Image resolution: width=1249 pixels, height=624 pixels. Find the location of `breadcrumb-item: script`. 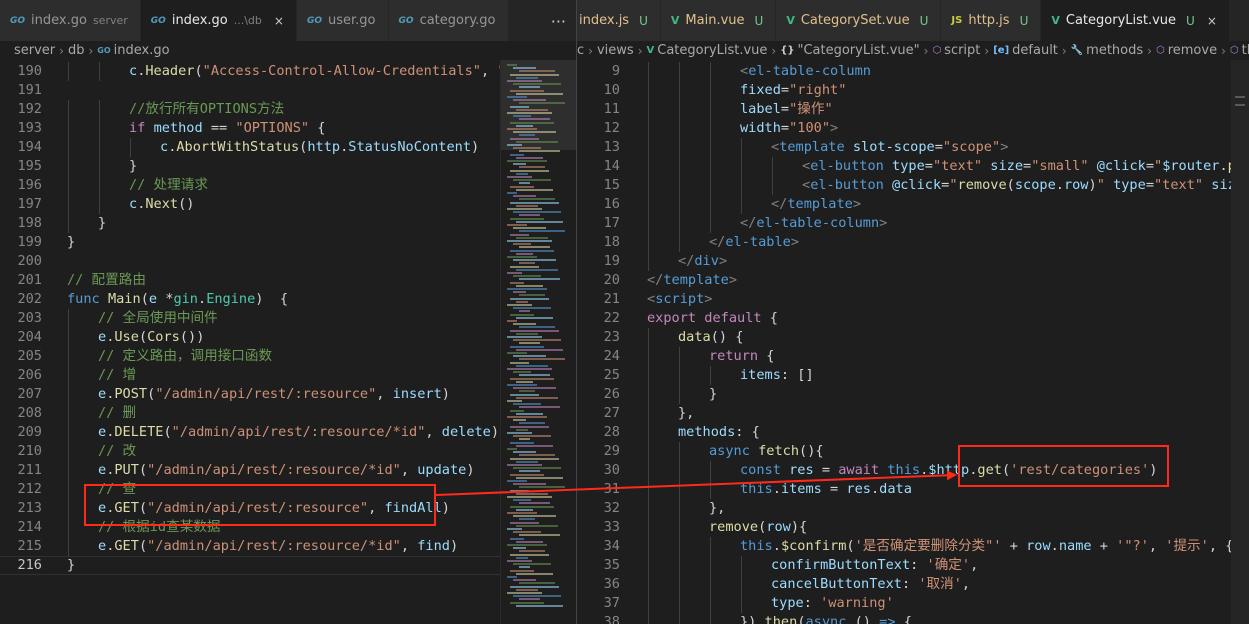

breadcrumb-item: script is located at coordinates (962, 50).